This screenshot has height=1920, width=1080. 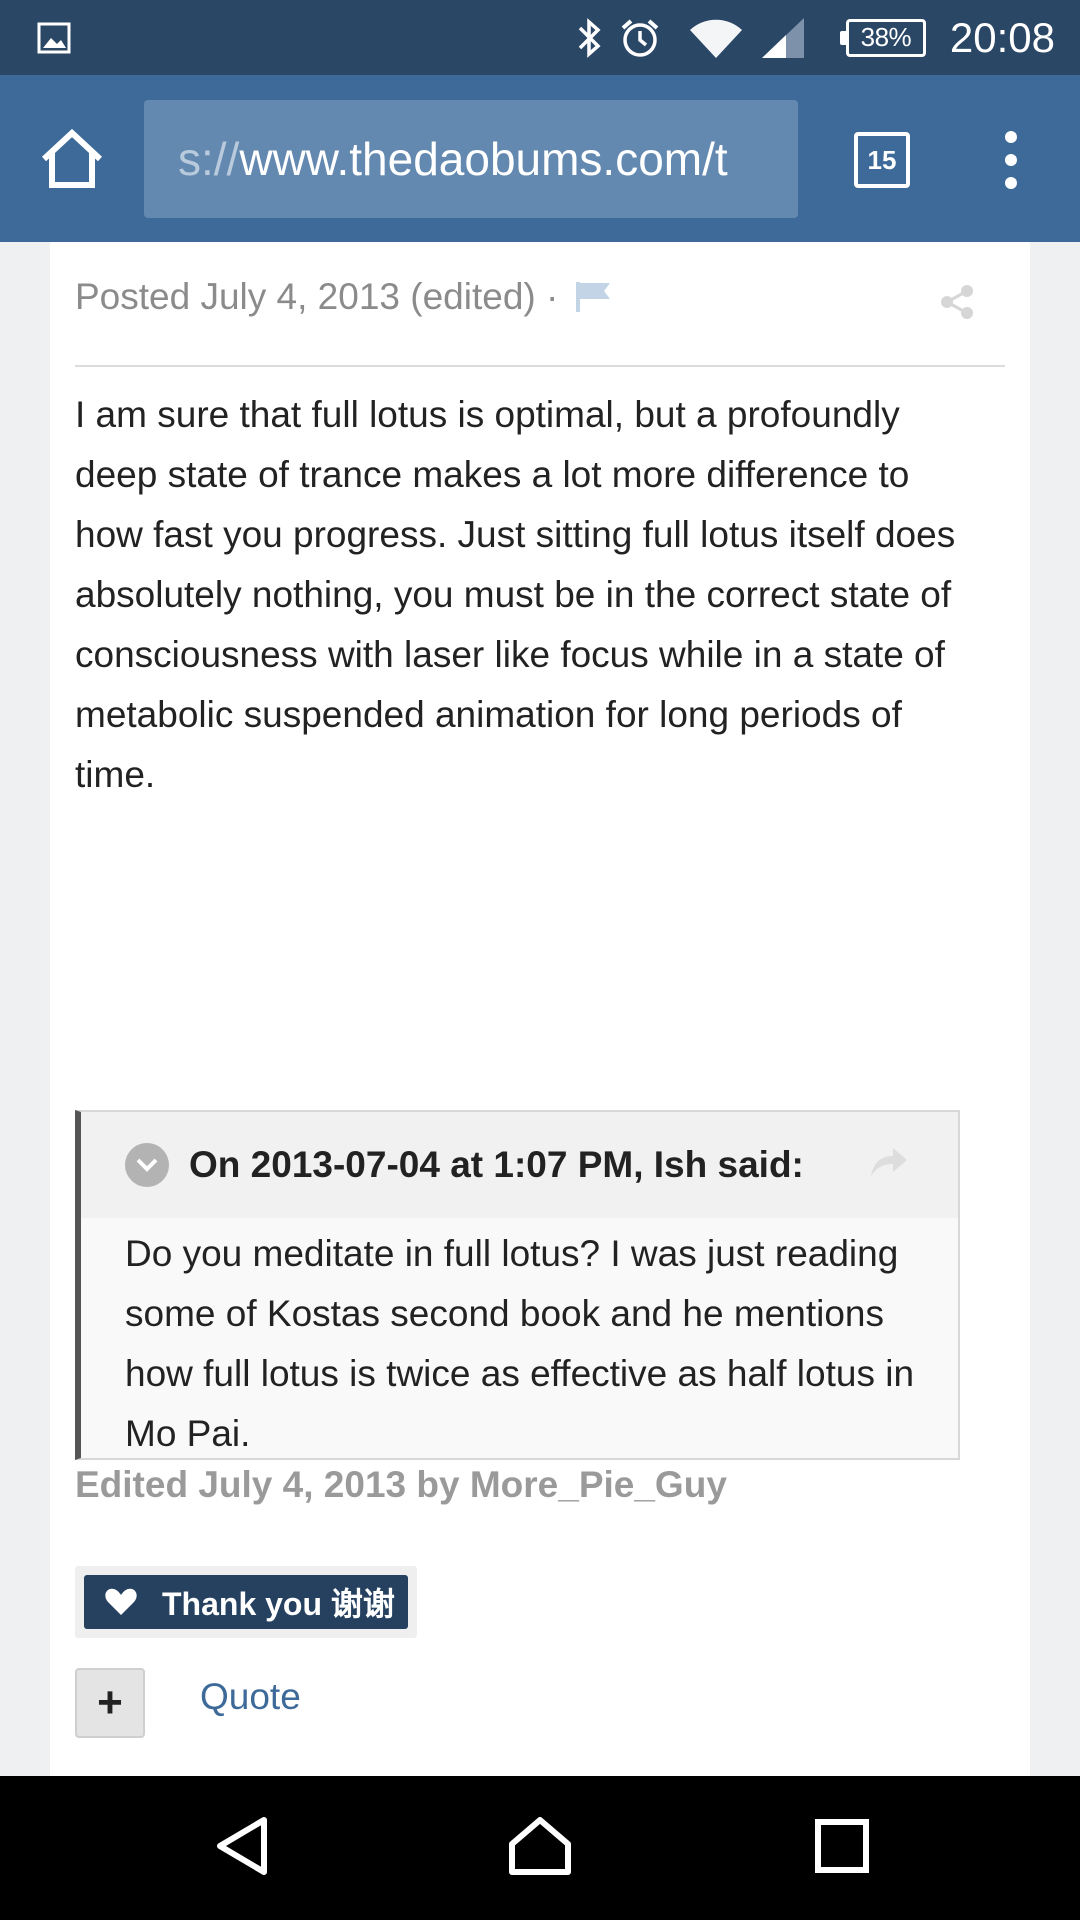 What do you see at coordinates (209, 159) in the screenshot?
I see `url-scheme: s://` at bounding box center [209, 159].